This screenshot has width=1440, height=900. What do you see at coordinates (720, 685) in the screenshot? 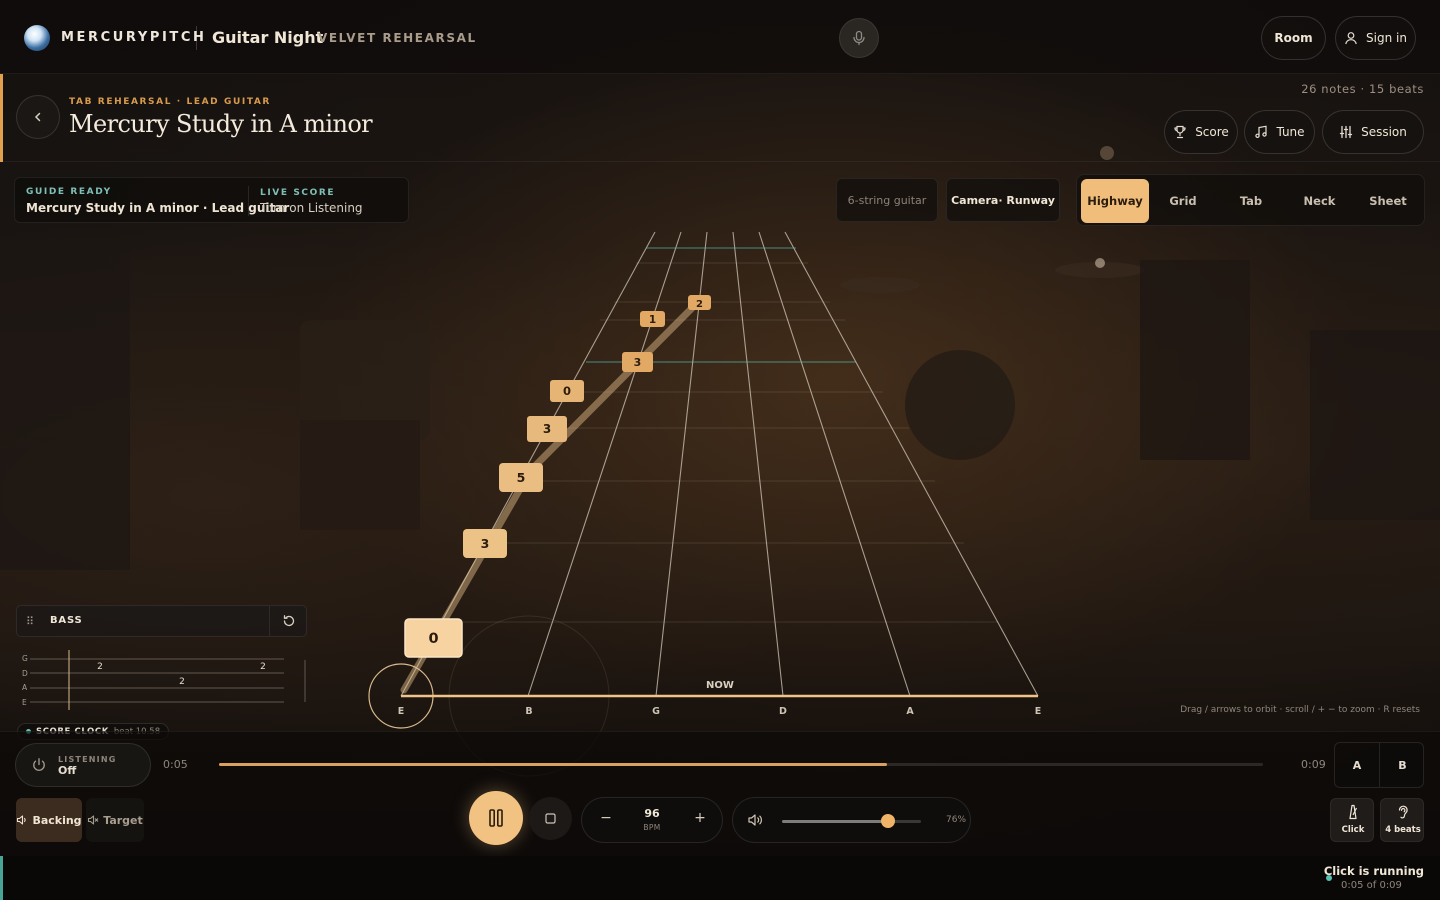
I see `now-label: NOW` at bounding box center [720, 685].